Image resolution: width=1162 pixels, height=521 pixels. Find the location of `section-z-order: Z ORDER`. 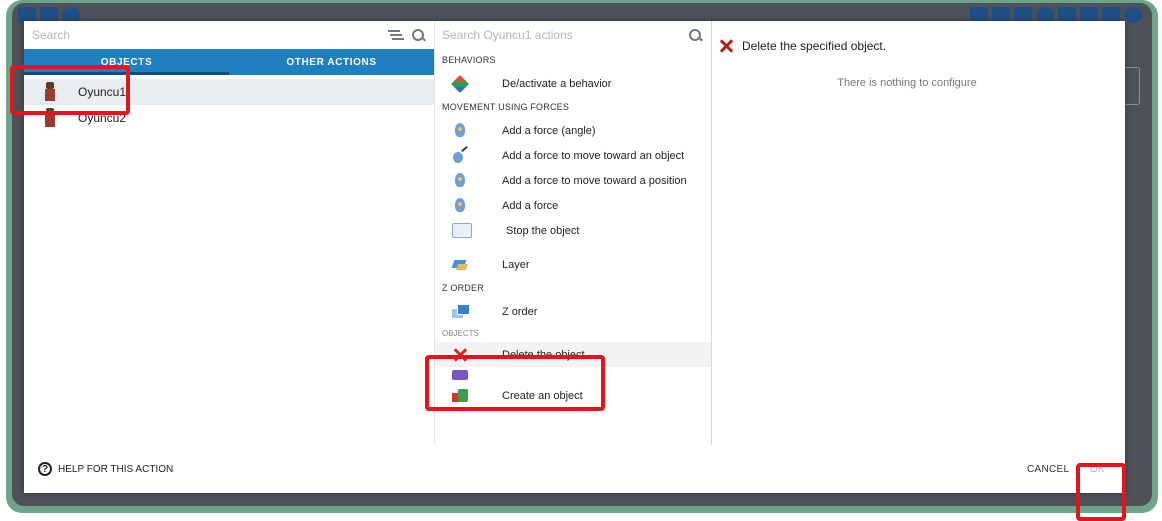

section-z-order: Z ORDER is located at coordinates (463, 288).